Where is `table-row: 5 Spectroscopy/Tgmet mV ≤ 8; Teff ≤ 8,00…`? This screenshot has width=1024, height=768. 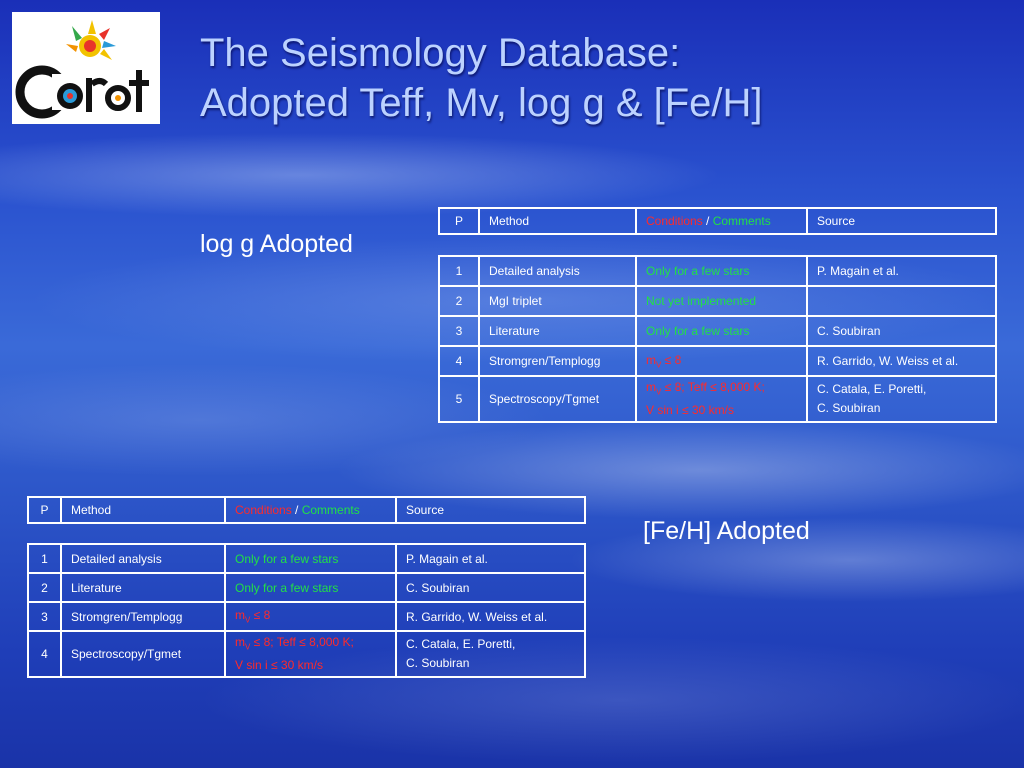 table-row: 5 Spectroscopy/Tgmet mV ≤ 8; Teff ≤ 8,00… is located at coordinates (717, 399).